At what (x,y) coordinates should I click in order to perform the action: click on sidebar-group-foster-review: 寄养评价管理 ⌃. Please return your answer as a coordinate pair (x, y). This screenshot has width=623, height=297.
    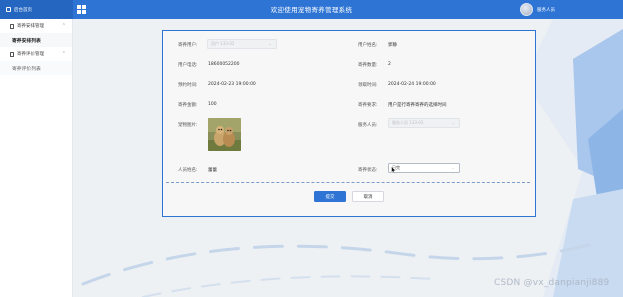
    Looking at the image, I should click on (36, 54).